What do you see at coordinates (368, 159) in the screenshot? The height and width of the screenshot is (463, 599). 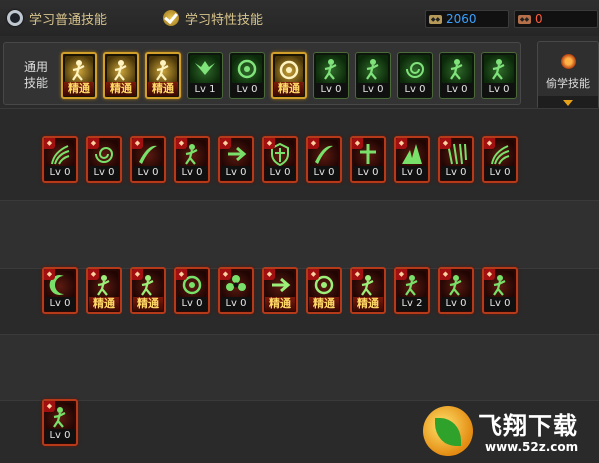 I see `row1-skill-8: ◆ Lv 0` at bounding box center [368, 159].